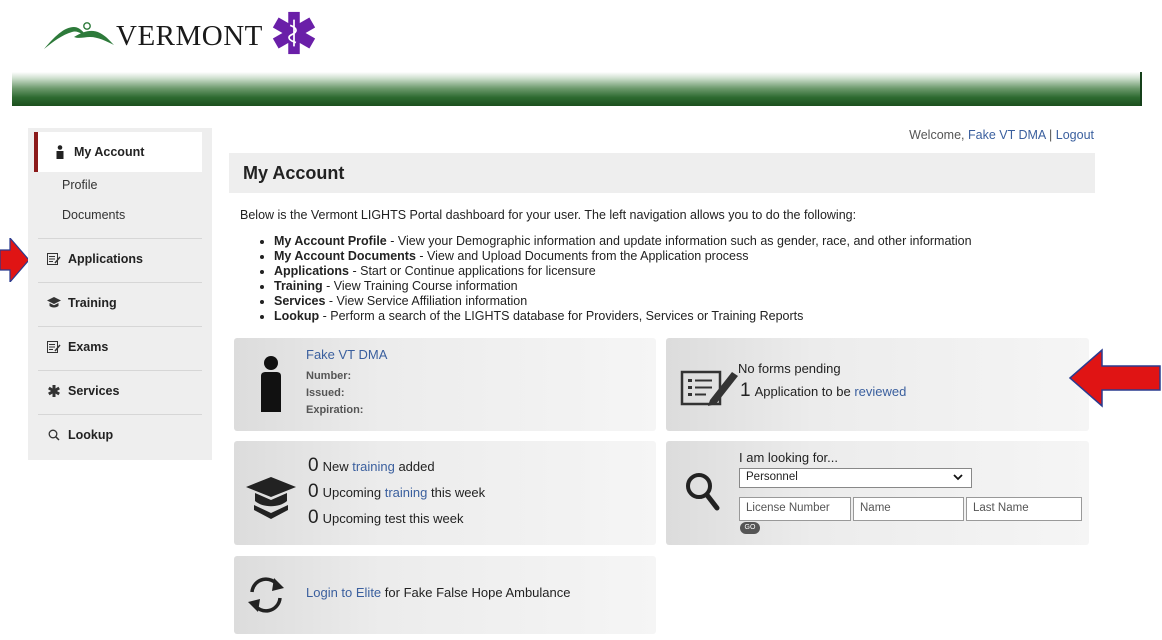 Image resolution: width=1162 pixels, height=640 pixels. What do you see at coordinates (325, 393) in the screenshot?
I see `issued-label: Issued:` at bounding box center [325, 393].